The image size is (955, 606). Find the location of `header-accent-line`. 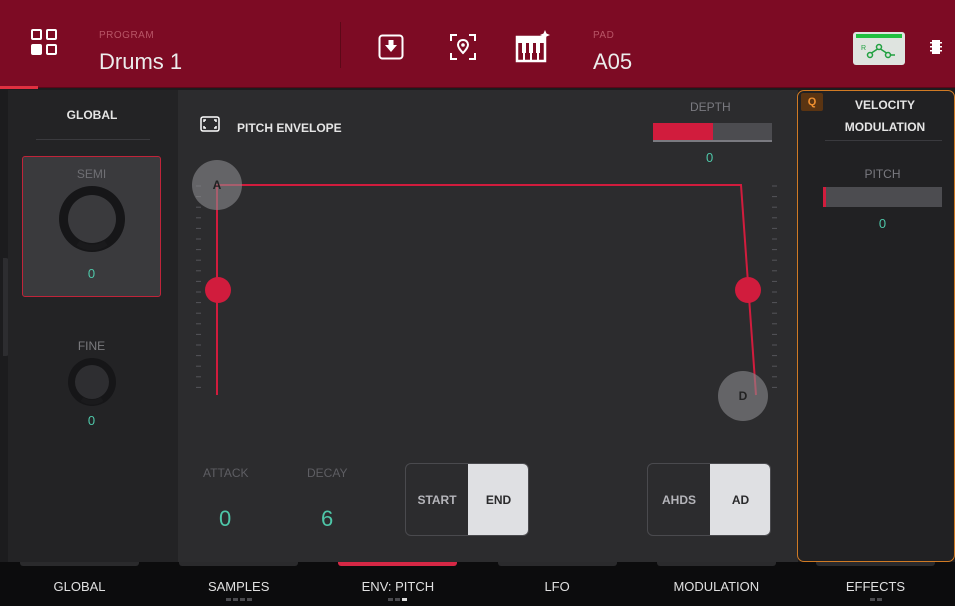

header-accent-line is located at coordinates (19, 87).